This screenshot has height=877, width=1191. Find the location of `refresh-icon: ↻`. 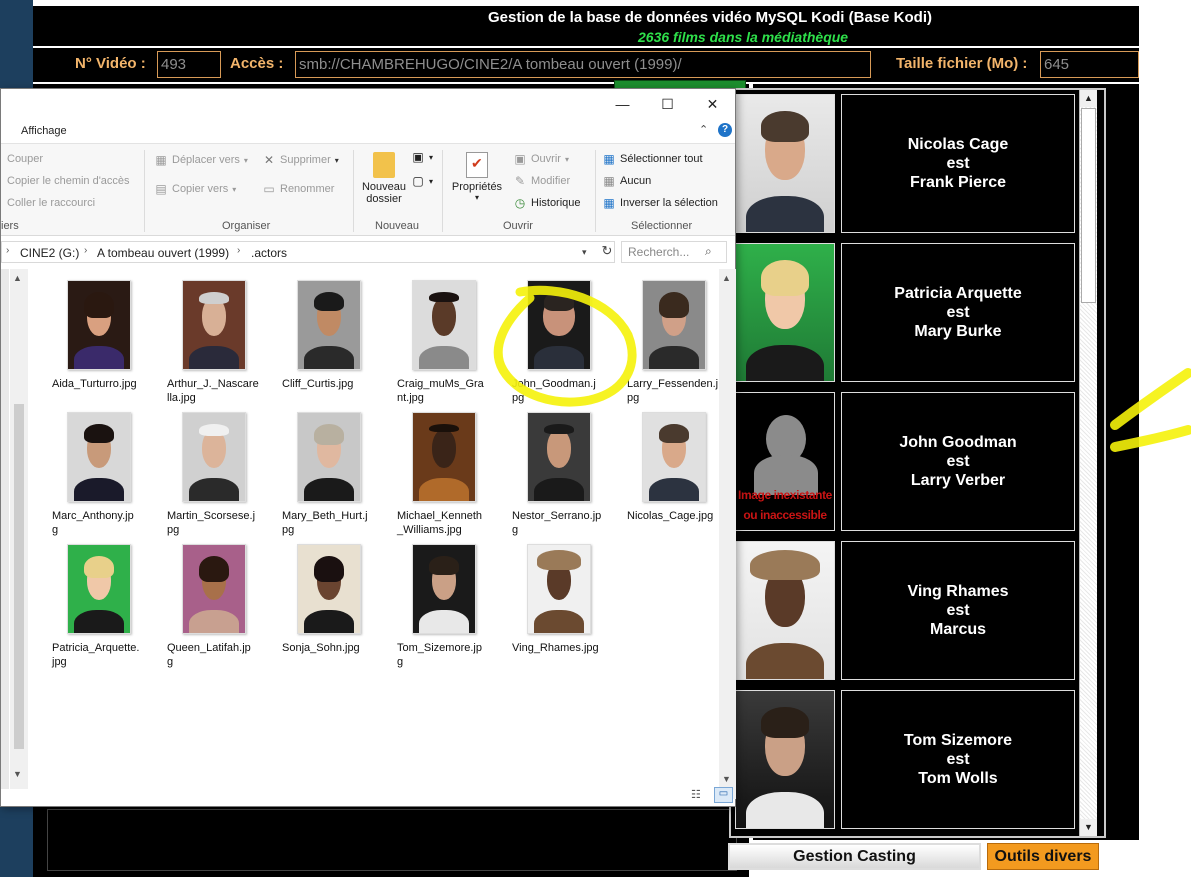

refresh-icon: ↻ is located at coordinates (607, 252).